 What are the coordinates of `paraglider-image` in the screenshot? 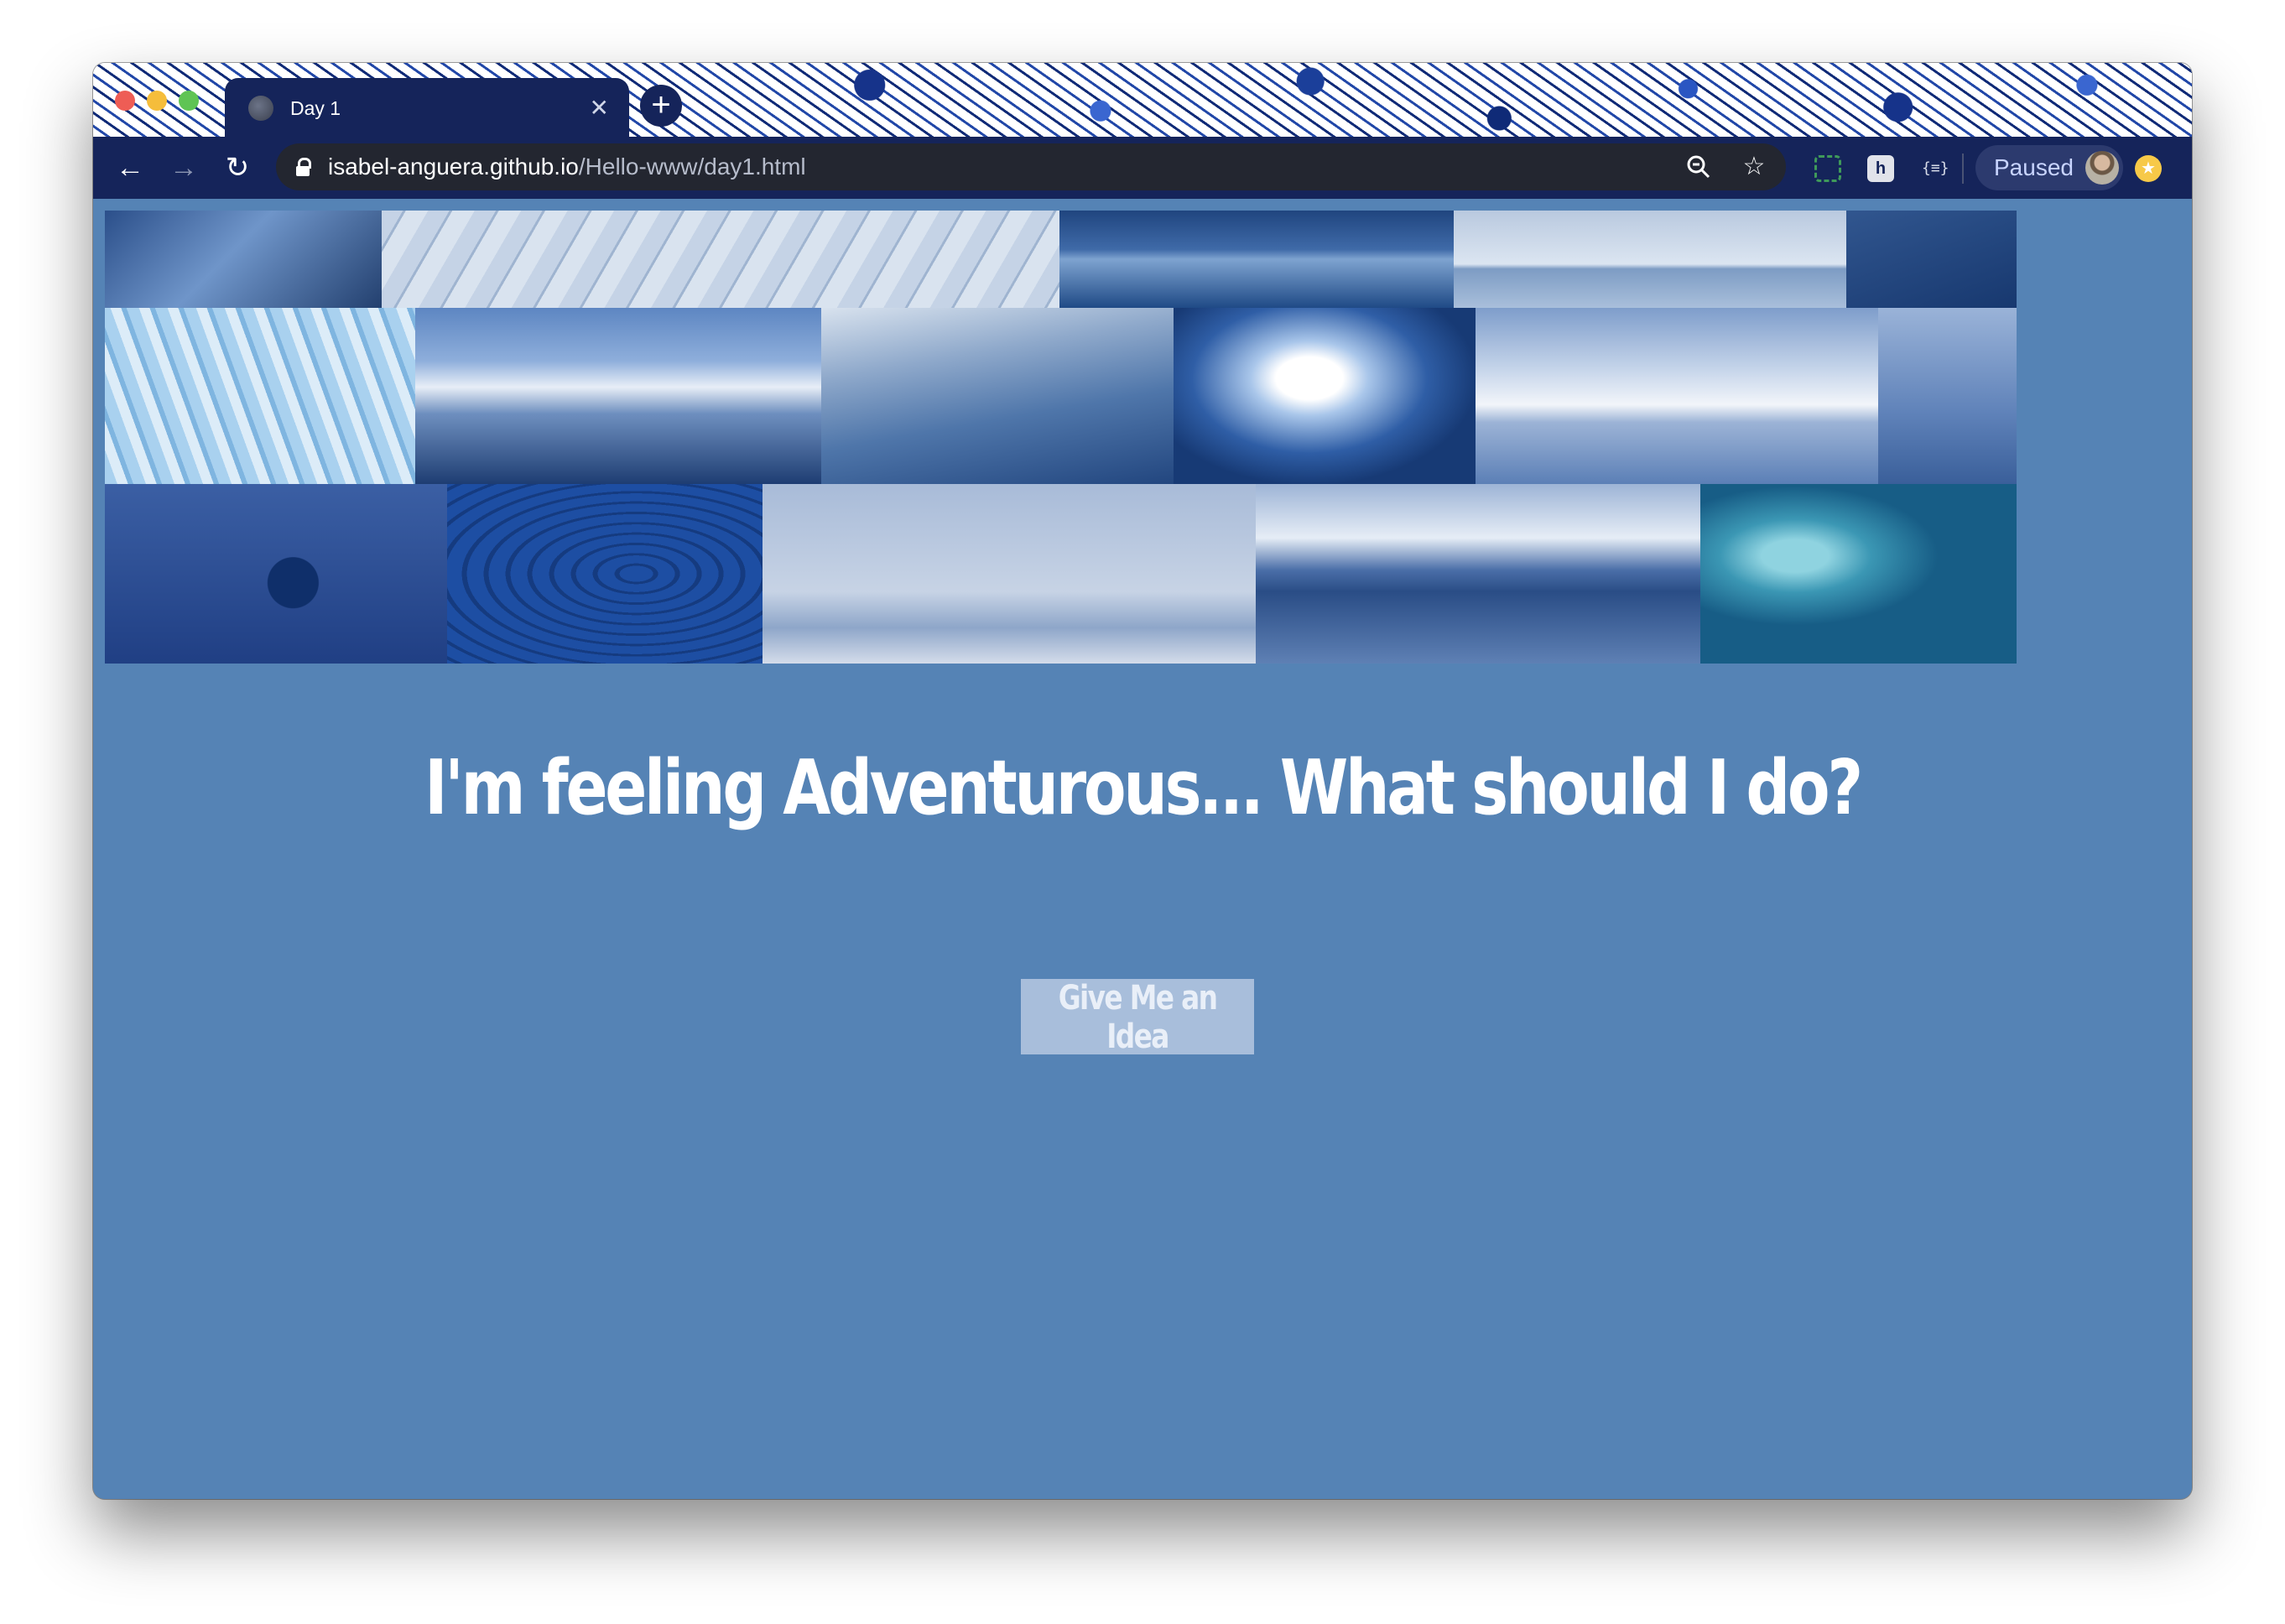 It's located at (1010, 574).